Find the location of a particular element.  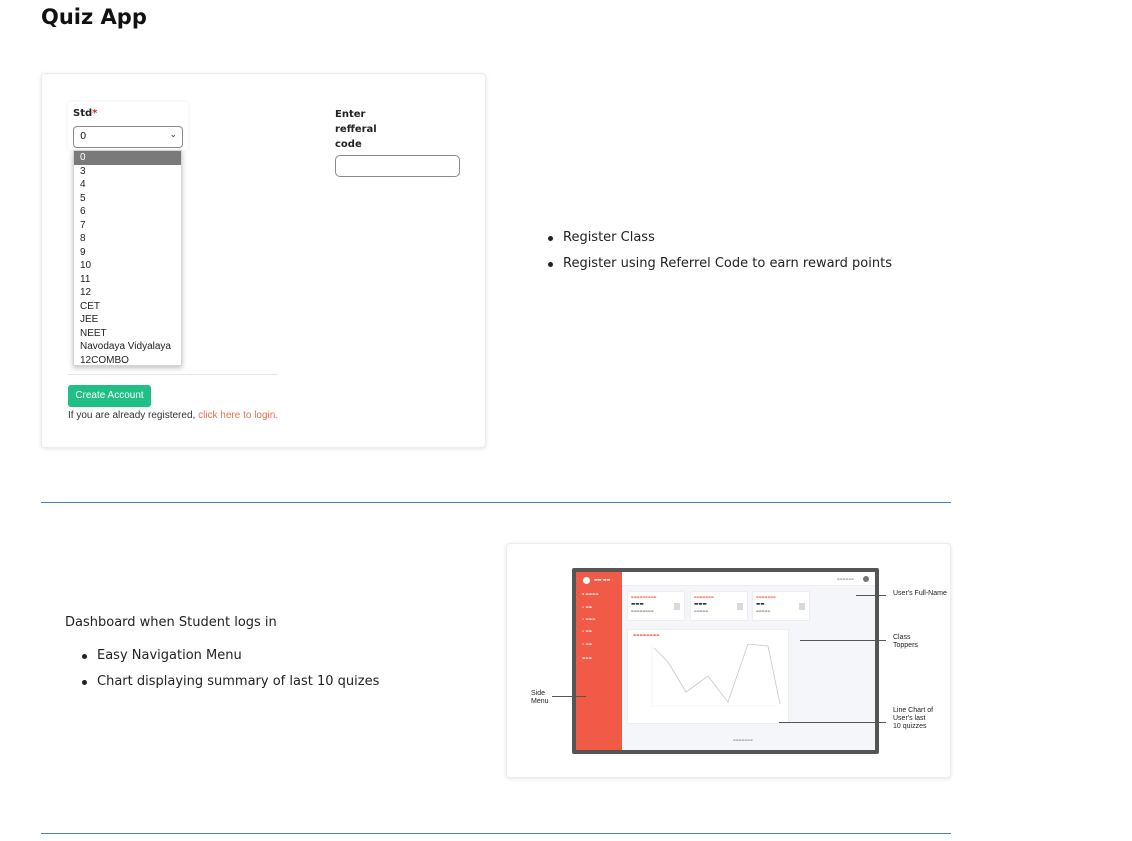

login-link: click here to login. is located at coordinates (238, 415).